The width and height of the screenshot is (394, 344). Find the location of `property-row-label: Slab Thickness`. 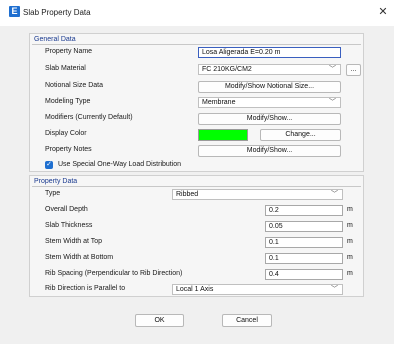

property-row-label: Slab Thickness is located at coordinates (69, 225).